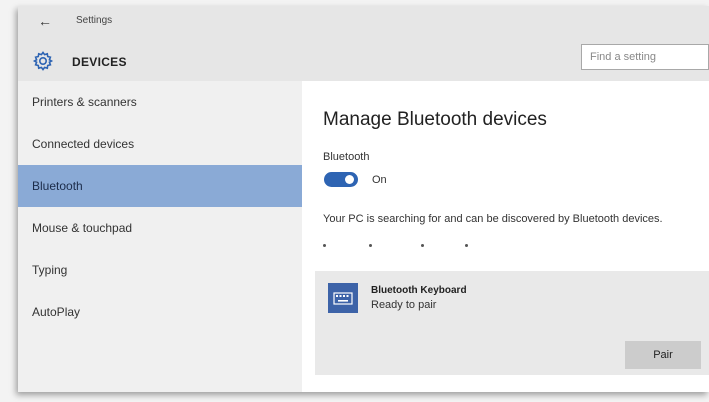 This screenshot has height=402, width=709. What do you see at coordinates (379, 180) in the screenshot?
I see `toggle-state-label: On` at bounding box center [379, 180].